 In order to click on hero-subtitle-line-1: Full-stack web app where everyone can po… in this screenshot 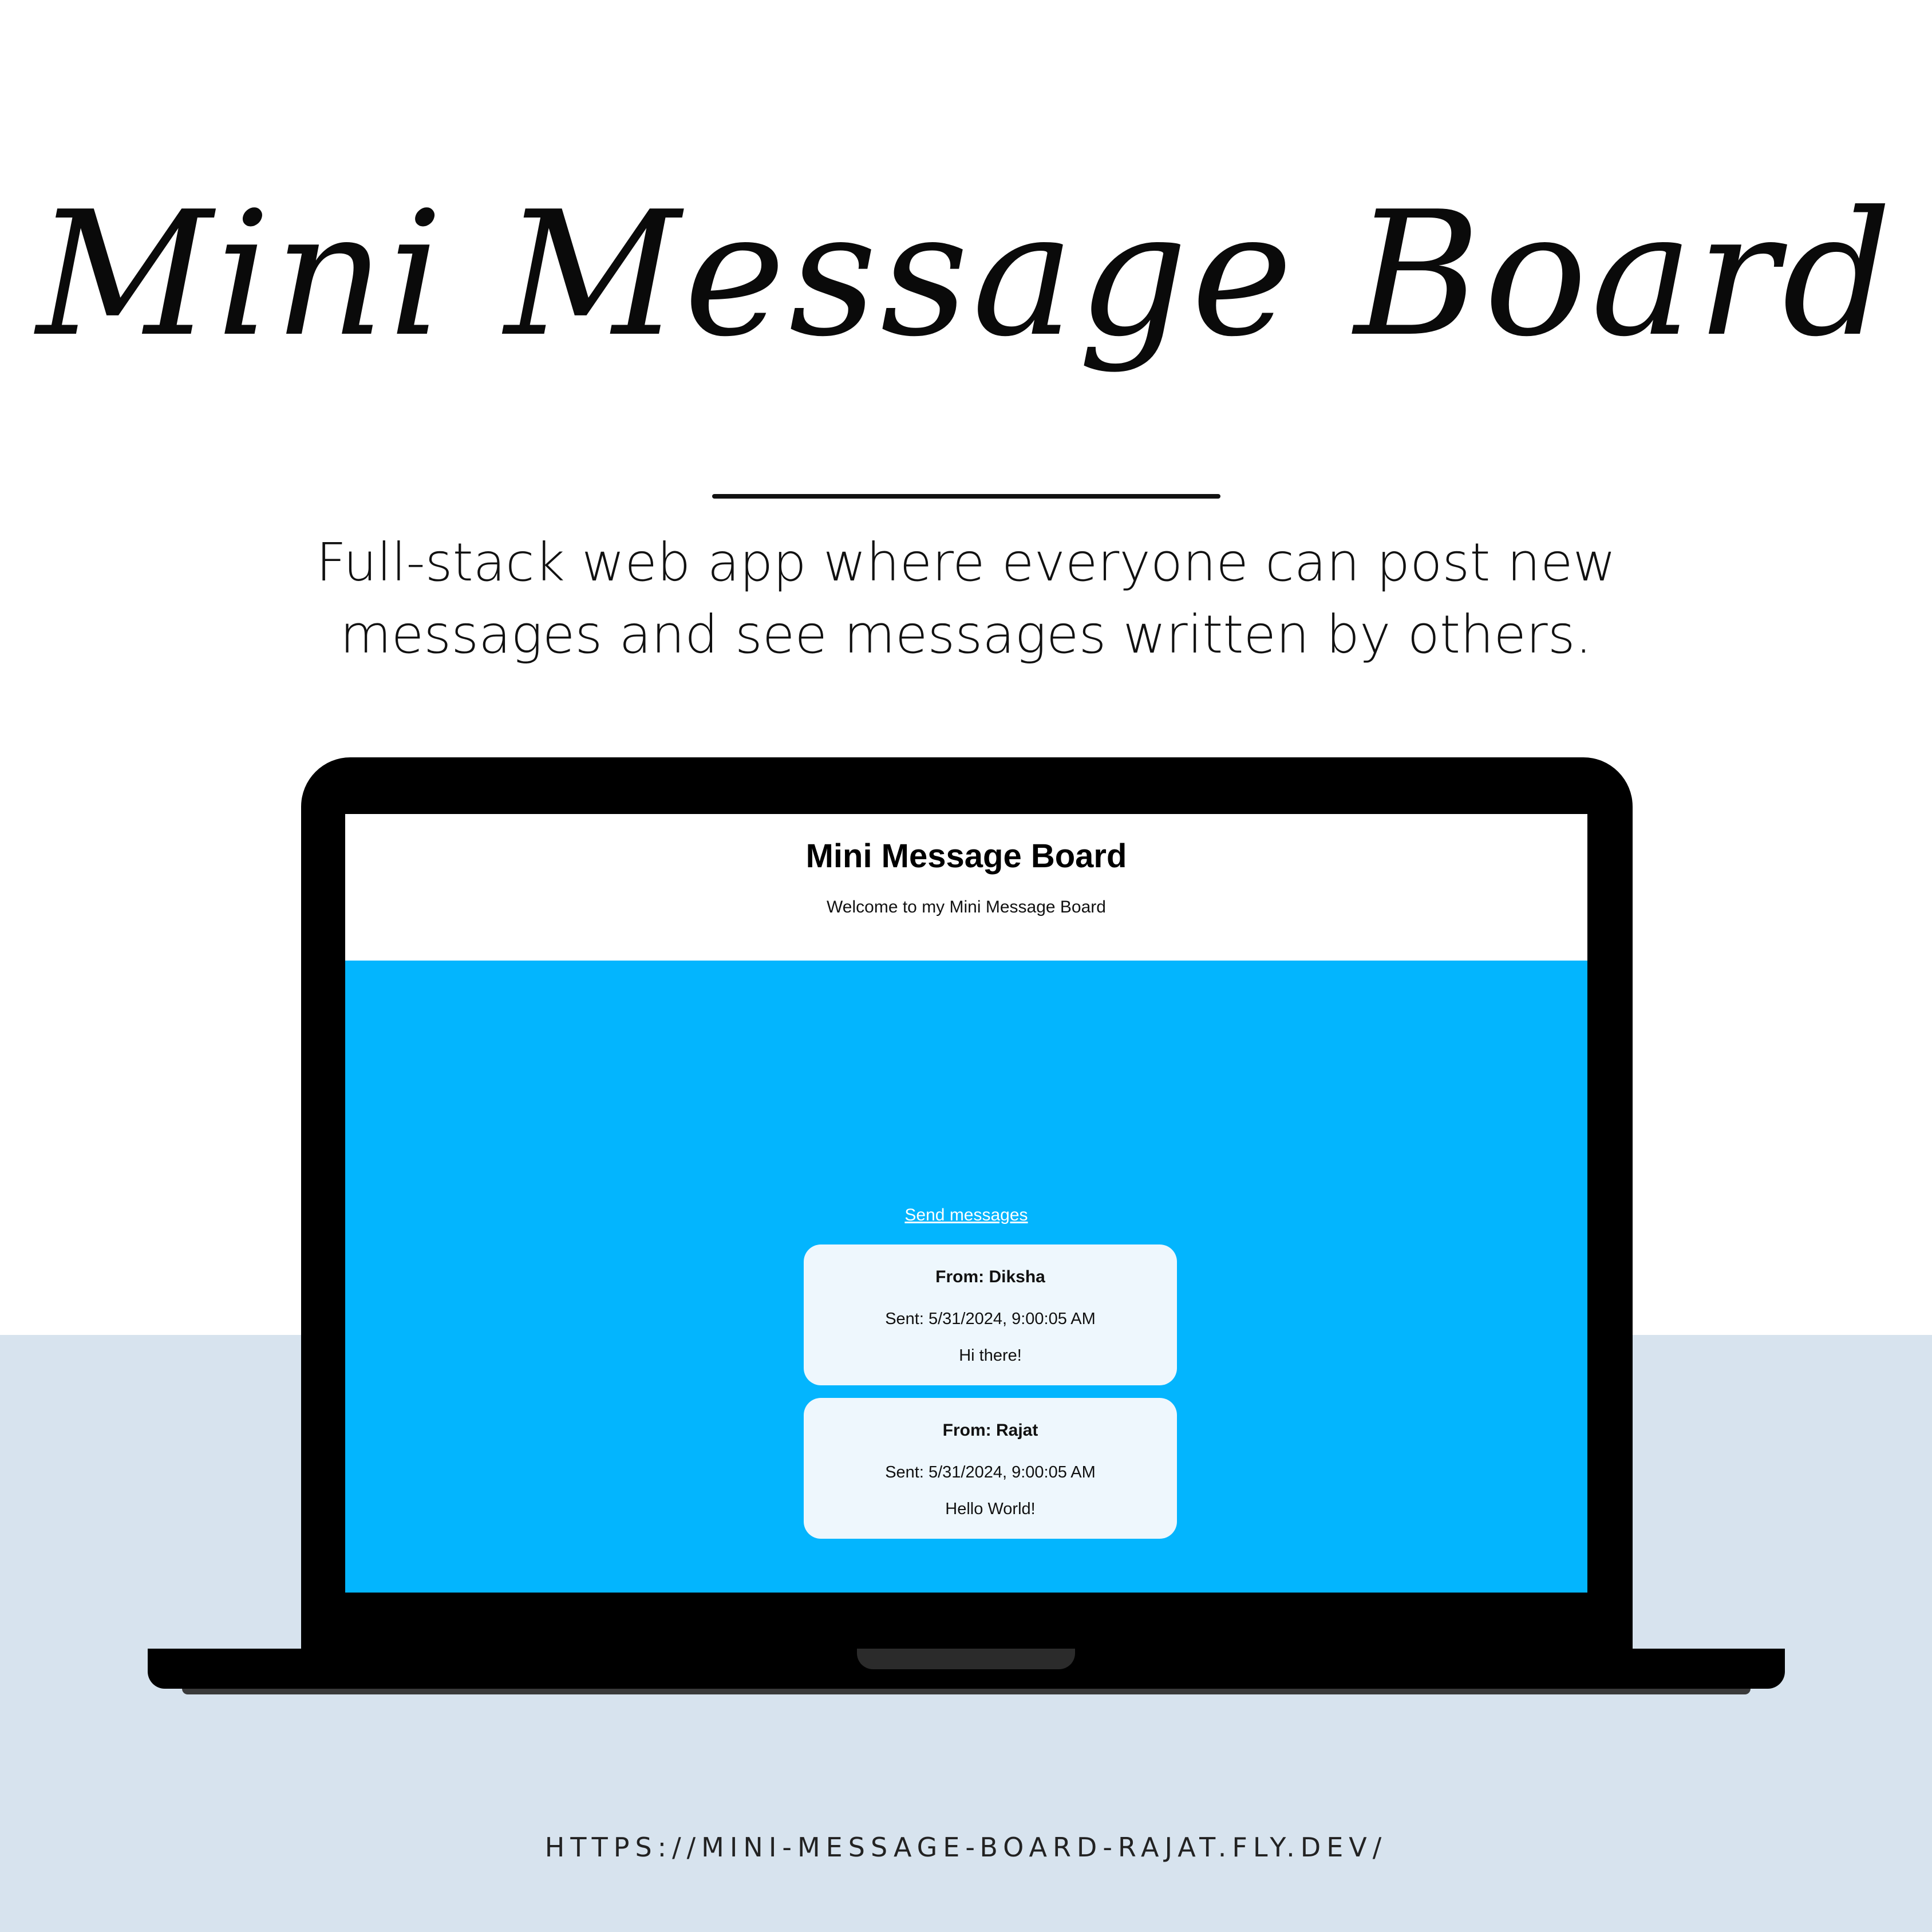, I will do `click(966, 562)`.